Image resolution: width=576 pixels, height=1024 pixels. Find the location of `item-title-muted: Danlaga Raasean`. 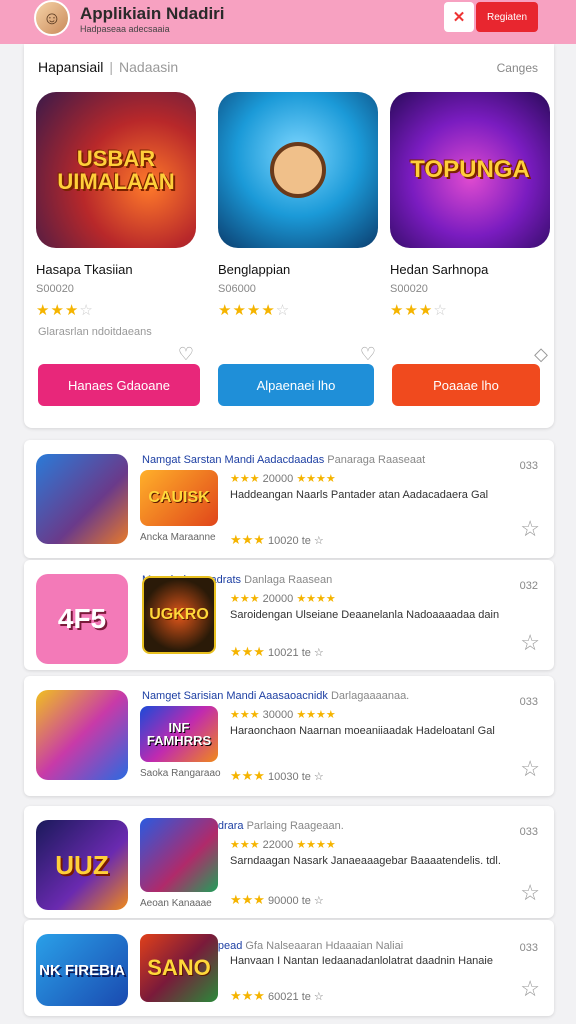

item-title-muted: Danlaga Raasean is located at coordinates (288, 580).